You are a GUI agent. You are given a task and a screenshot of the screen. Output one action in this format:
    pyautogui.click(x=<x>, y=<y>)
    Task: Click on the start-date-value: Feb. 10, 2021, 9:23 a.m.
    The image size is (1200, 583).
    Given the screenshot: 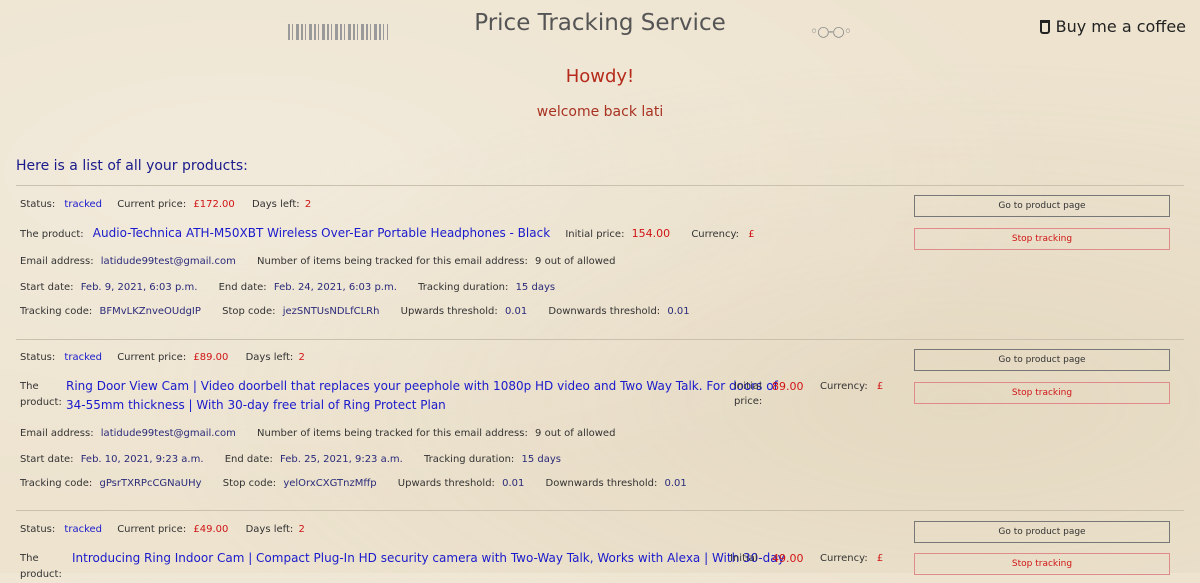 What is the action you would take?
    pyautogui.click(x=142, y=459)
    